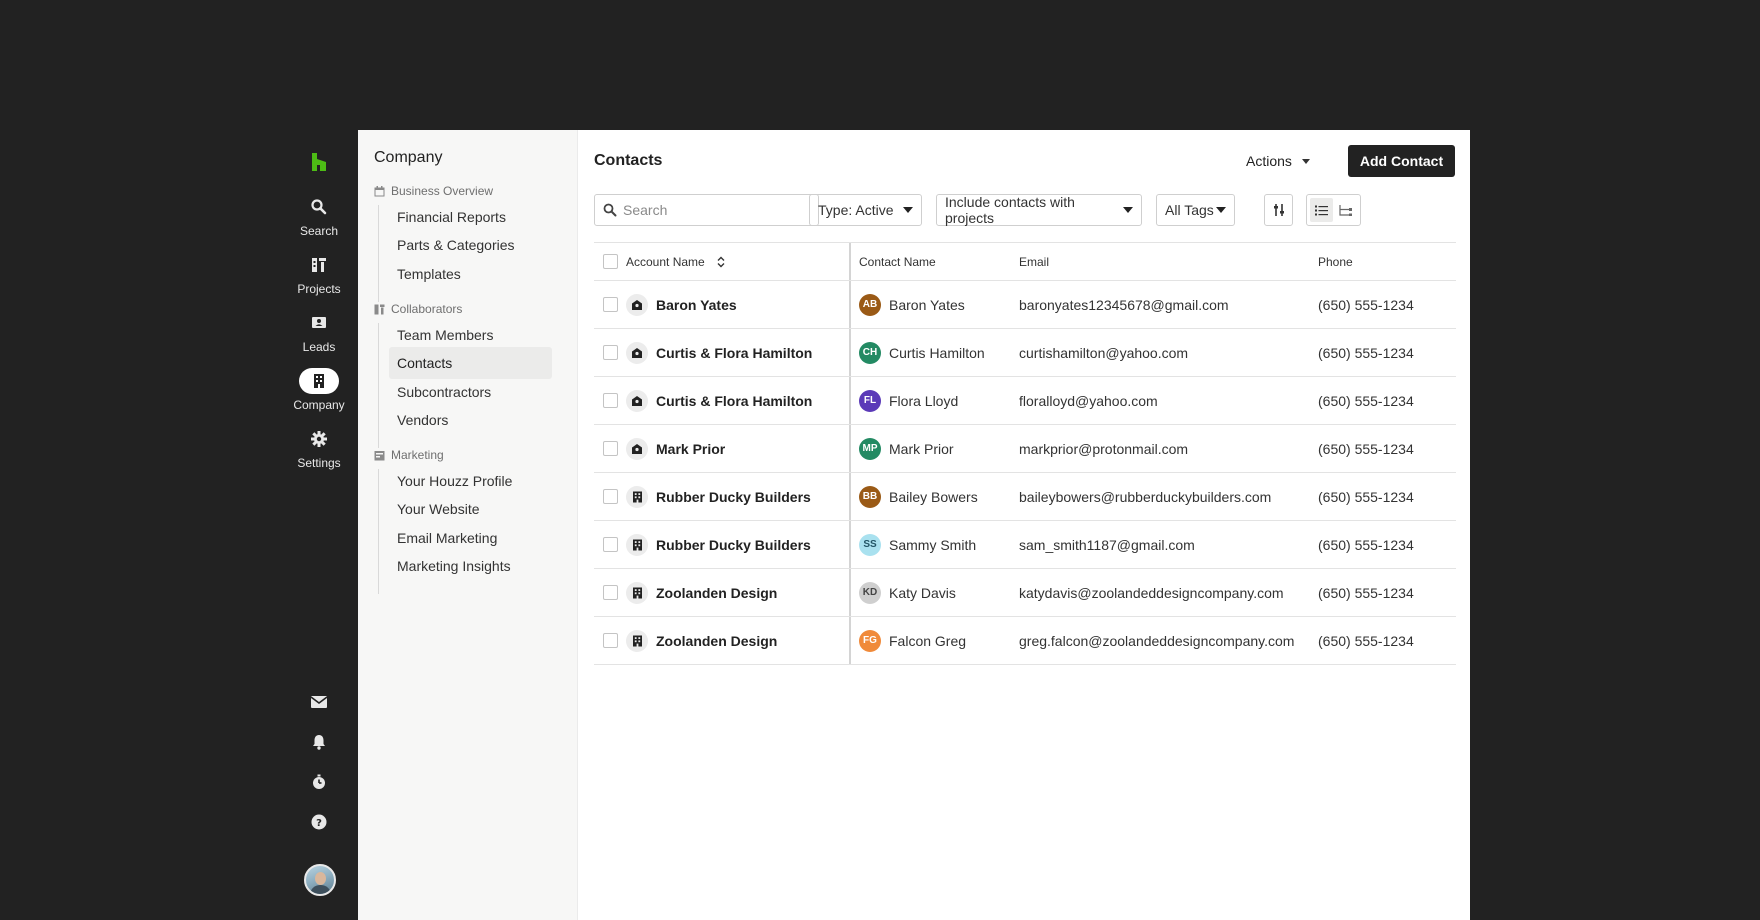  I want to click on sliders-icon, so click(1278, 210).